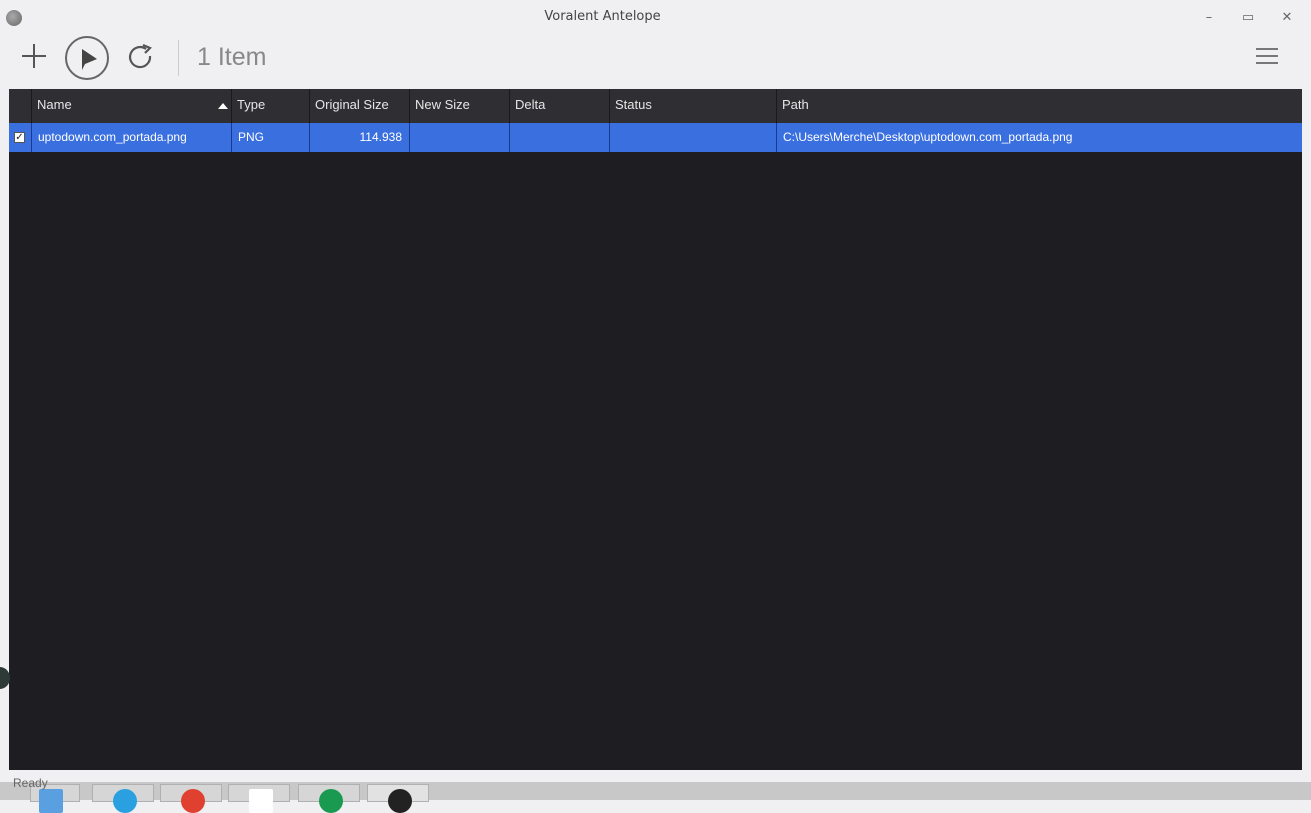 This screenshot has height=813, width=1311. I want to click on minimize-button: –, so click(1209, 19).